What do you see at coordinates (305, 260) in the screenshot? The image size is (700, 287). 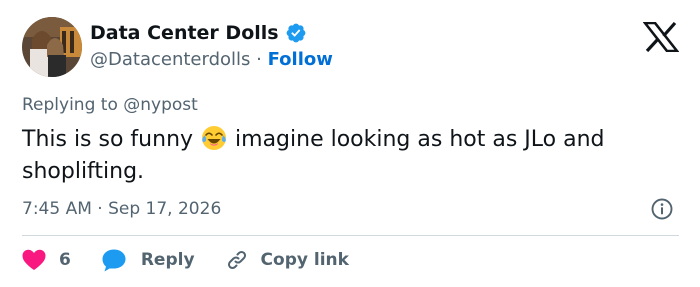 I see `copy-link-label: Copy link` at bounding box center [305, 260].